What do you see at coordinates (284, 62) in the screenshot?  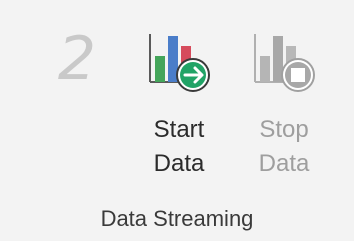 I see `stop-data-icon` at bounding box center [284, 62].